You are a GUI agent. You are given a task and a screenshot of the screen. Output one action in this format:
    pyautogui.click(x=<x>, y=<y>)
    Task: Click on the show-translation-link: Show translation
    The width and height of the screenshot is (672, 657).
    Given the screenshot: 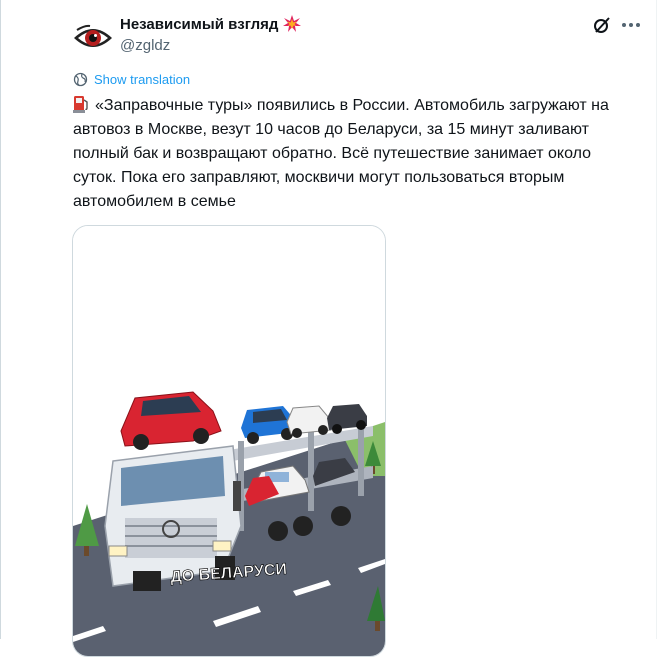 What is the action you would take?
    pyautogui.click(x=131, y=79)
    